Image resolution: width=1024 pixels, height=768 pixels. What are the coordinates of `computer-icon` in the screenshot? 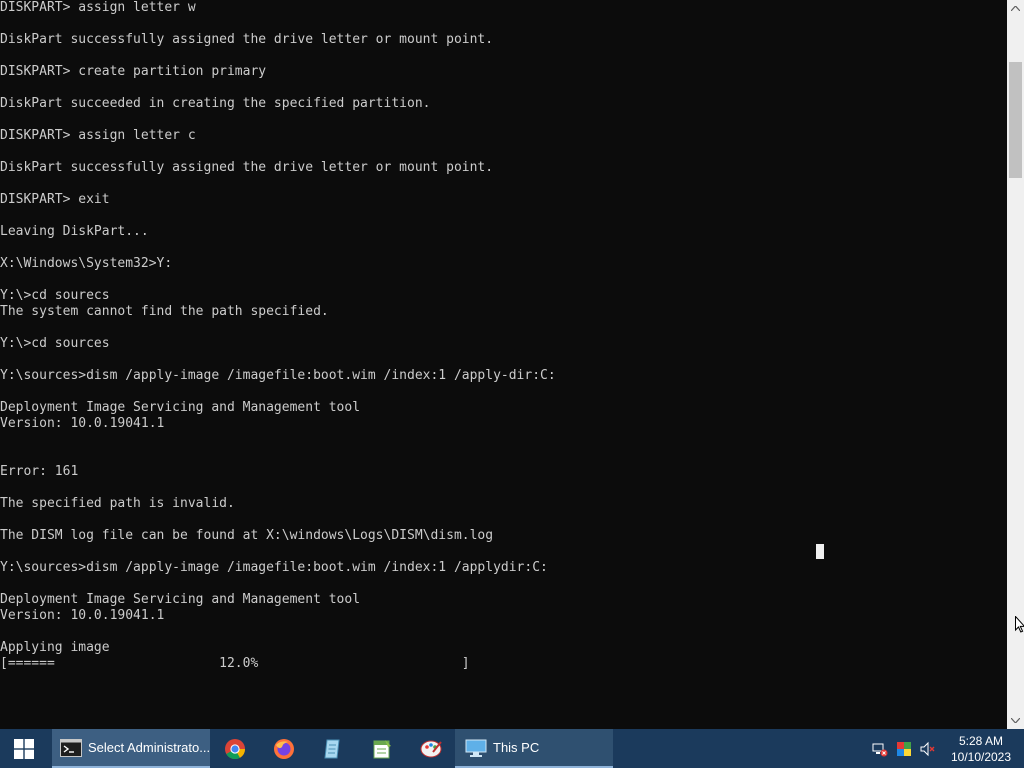 It's located at (476, 748).